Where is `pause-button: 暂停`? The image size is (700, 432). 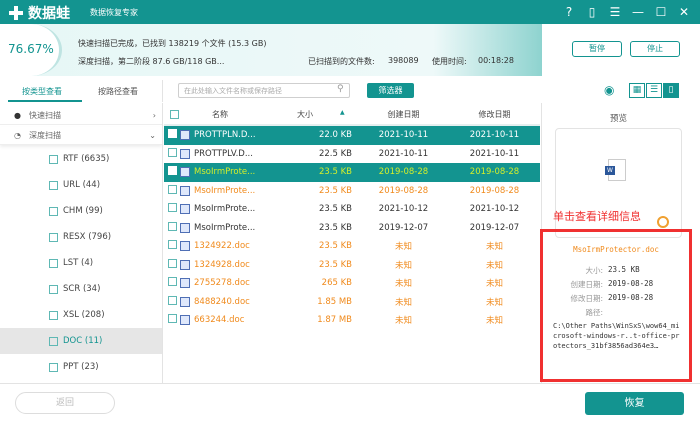 pause-button: 暂停 is located at coordinates (597, 49).